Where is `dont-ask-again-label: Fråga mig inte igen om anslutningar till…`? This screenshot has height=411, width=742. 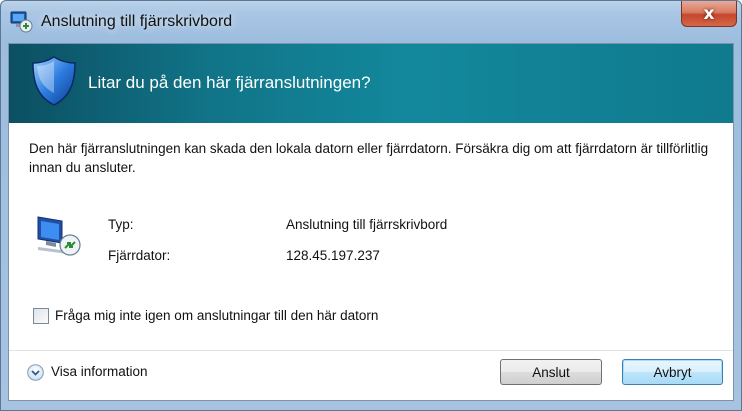
dont-ask-again-label: Fråga mig inte igen om anslutningar till… is located at coordinates (216, 315).